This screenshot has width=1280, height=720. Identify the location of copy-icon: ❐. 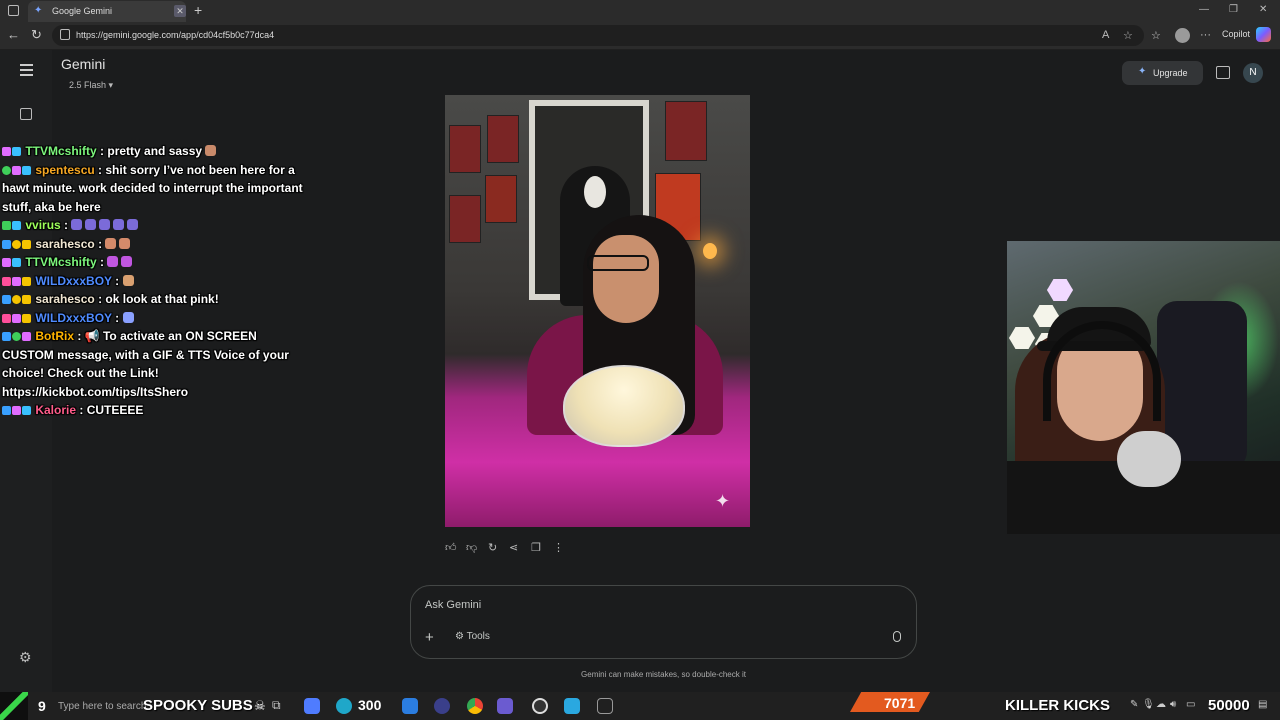
(536, 548).